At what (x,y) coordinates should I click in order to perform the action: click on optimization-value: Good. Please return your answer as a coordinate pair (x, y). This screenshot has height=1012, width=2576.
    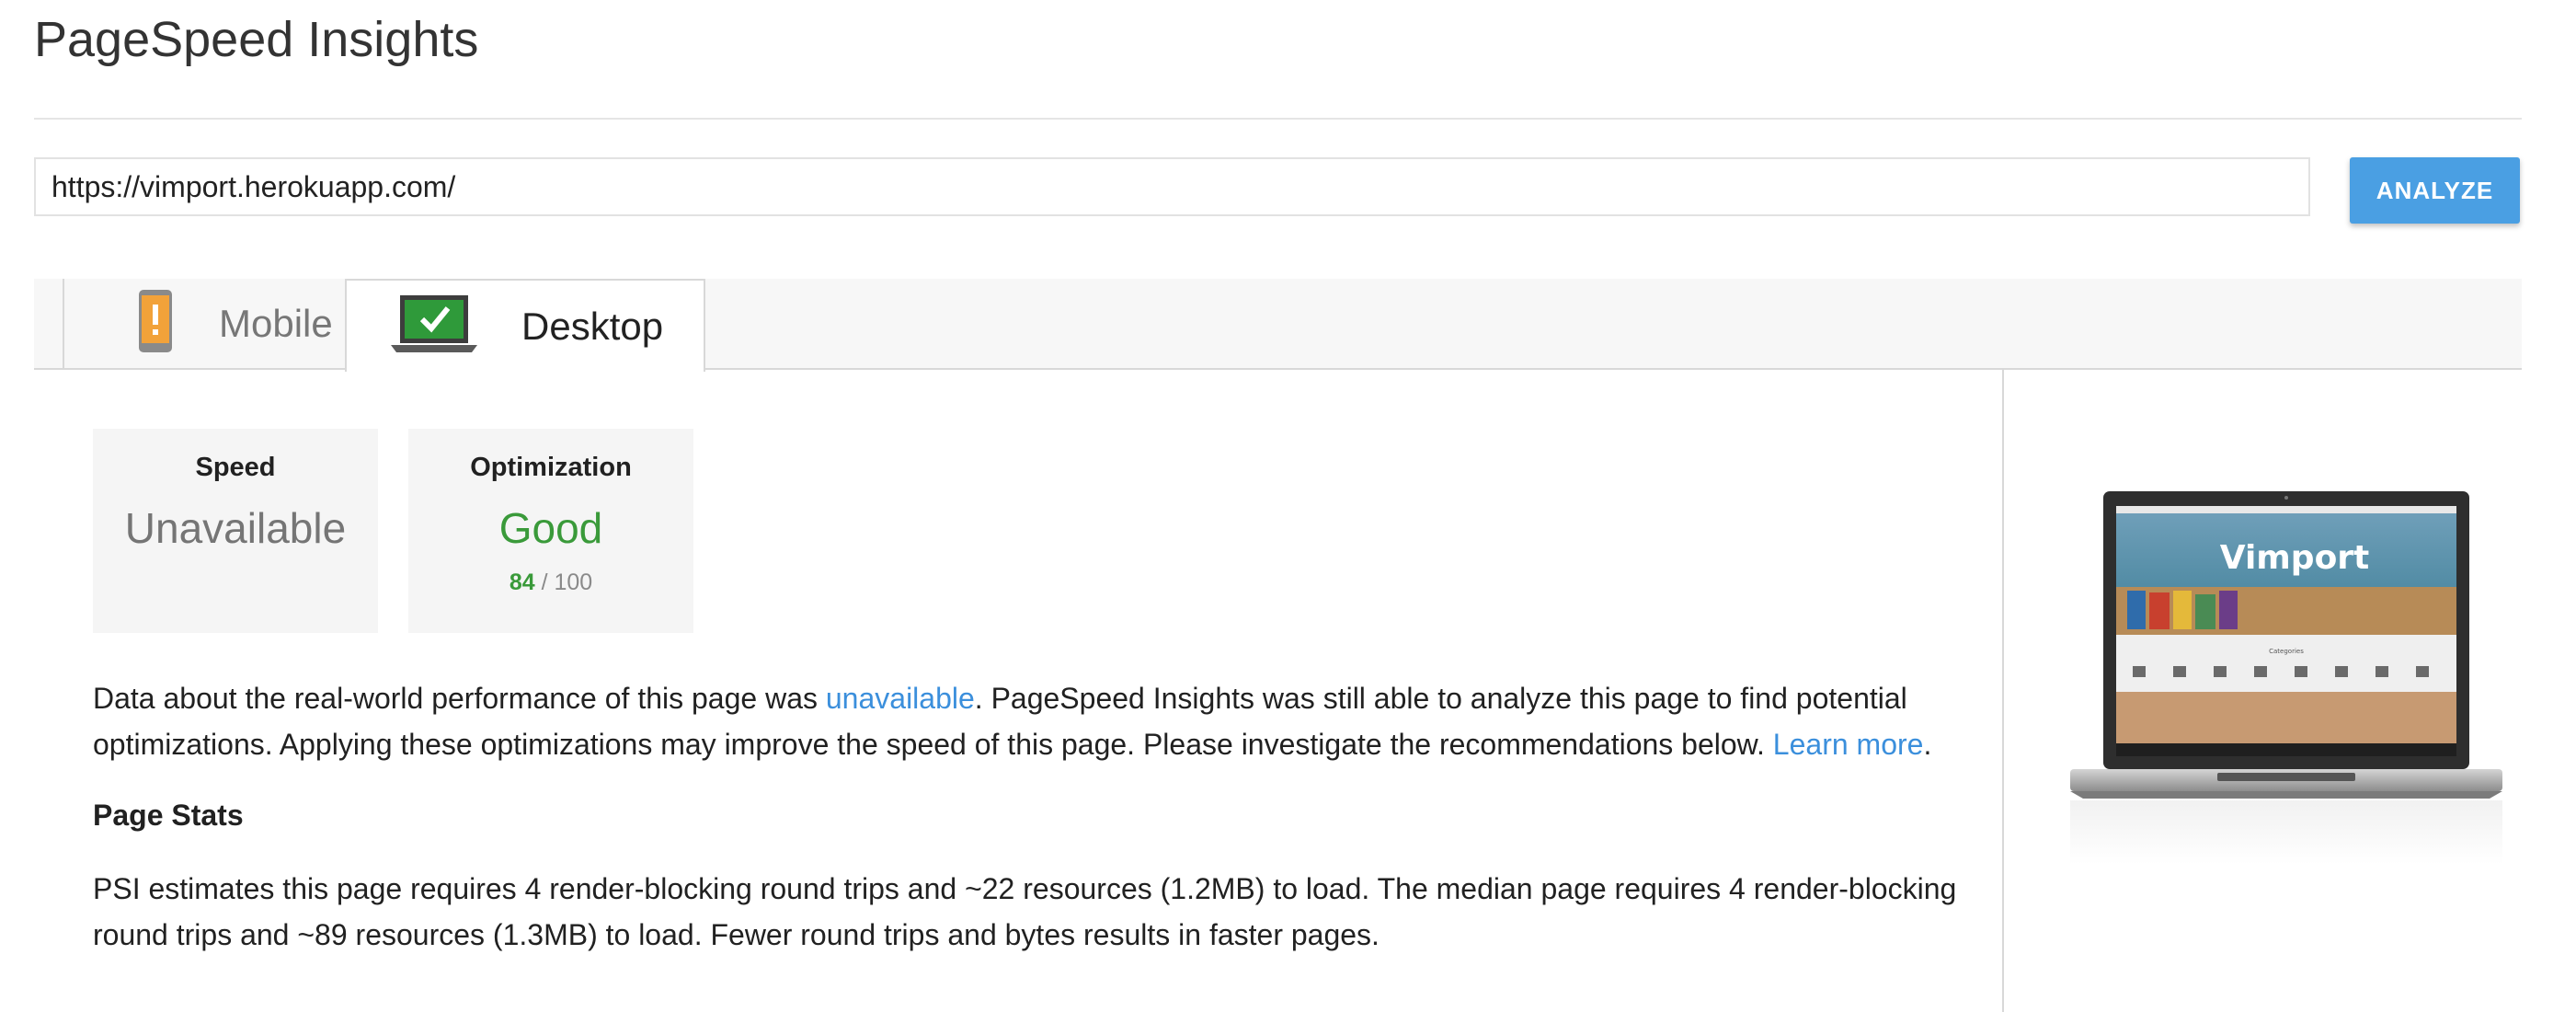
    Looking at the image, I should click on (550, 528).